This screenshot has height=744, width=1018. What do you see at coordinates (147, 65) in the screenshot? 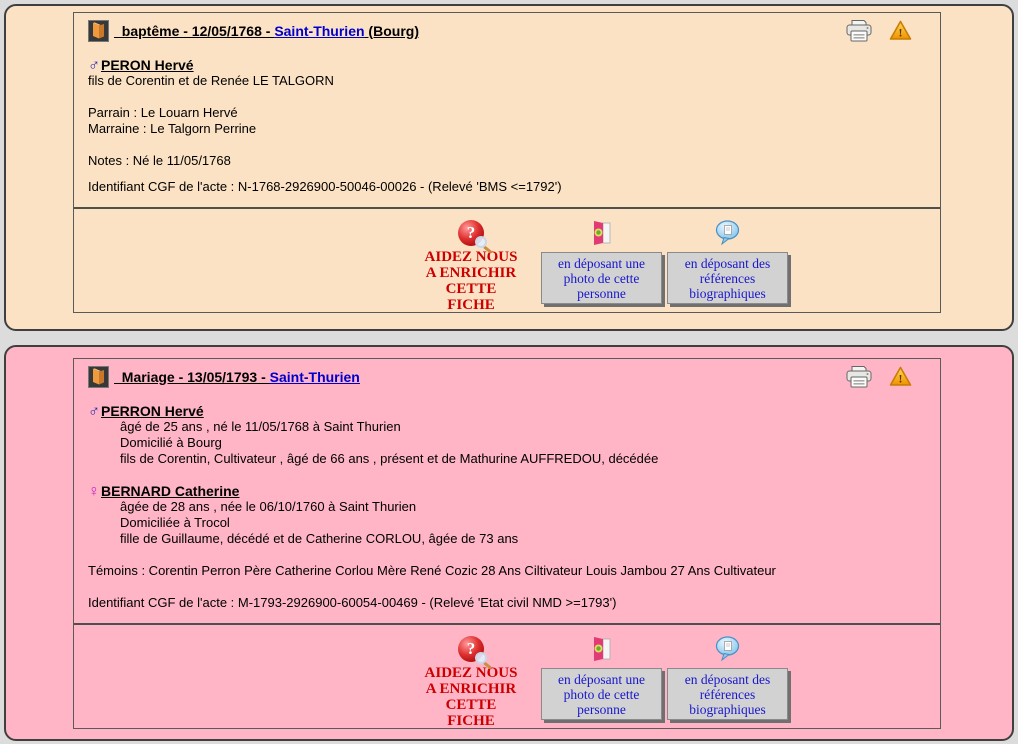
I see `person-name: PERON Hervé` at bounding box center [147, 65].